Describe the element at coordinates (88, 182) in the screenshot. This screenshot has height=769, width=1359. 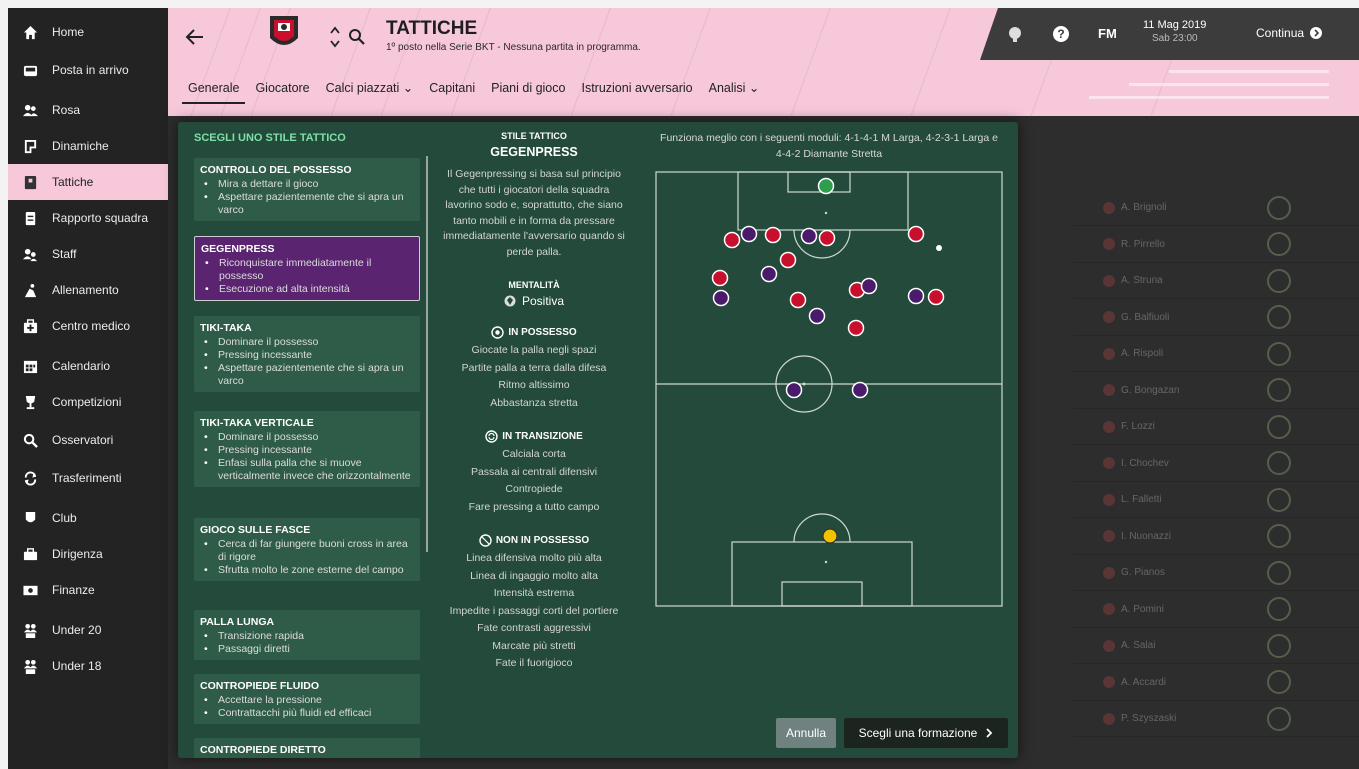
I see `sidebar-item-tactics: Tattiche` at that location.